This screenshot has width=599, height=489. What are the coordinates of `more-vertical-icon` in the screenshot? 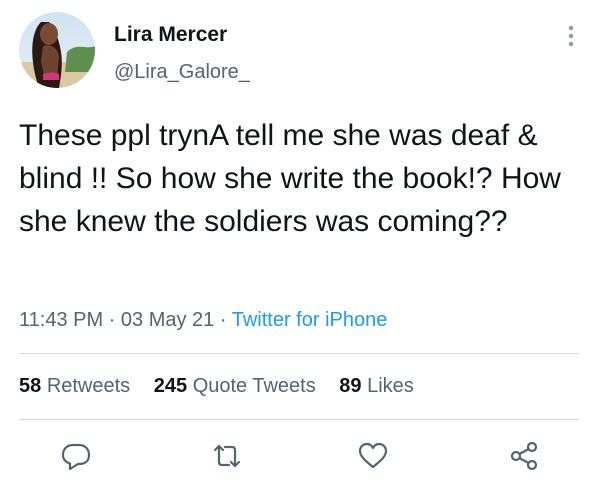 It's located at (571, 36).